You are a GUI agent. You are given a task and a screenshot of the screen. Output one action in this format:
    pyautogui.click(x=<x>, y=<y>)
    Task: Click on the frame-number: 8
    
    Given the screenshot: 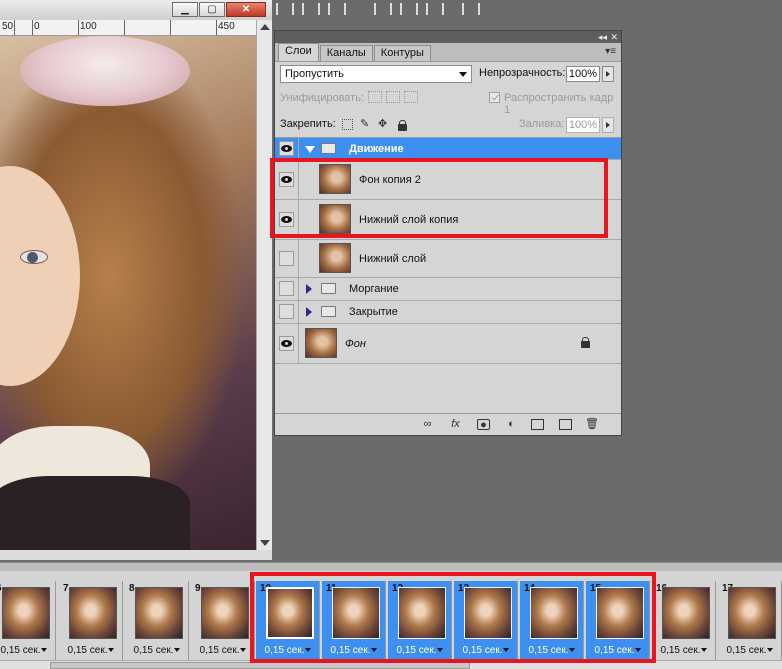 What is the action you would take?
    pyautogui.click(x=132, y=588)
    